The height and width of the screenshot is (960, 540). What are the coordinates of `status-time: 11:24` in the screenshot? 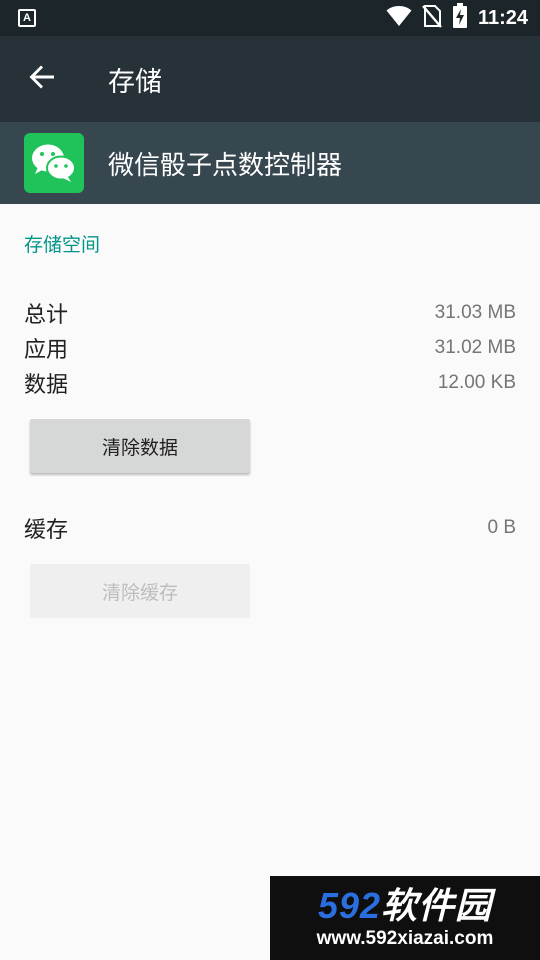 It's located at (502, 17).